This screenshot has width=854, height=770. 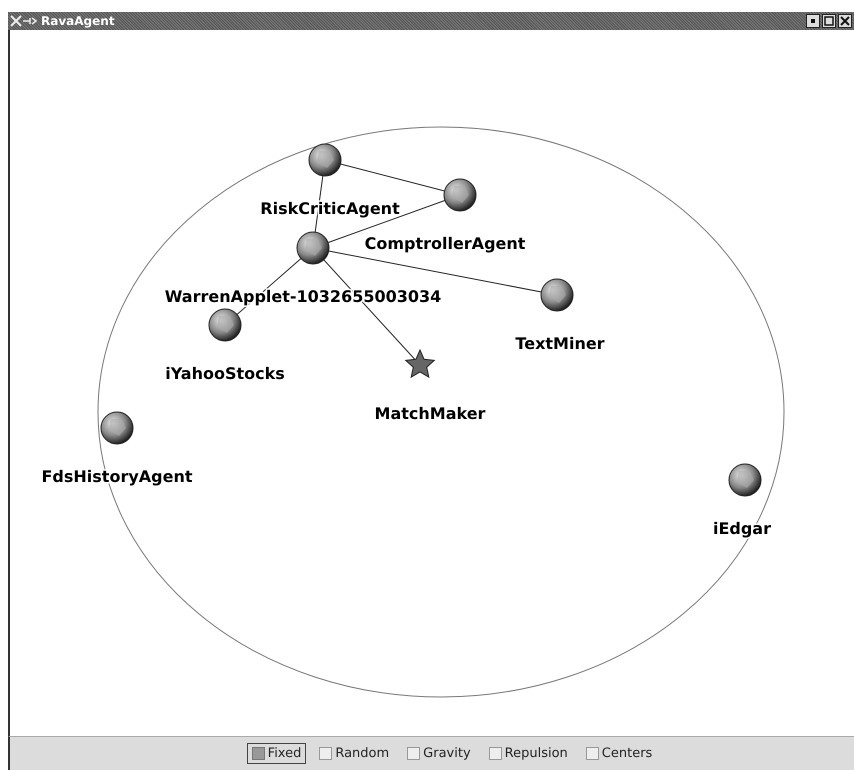 I want to click on window-menu-icon, so click(x=24, y=21).